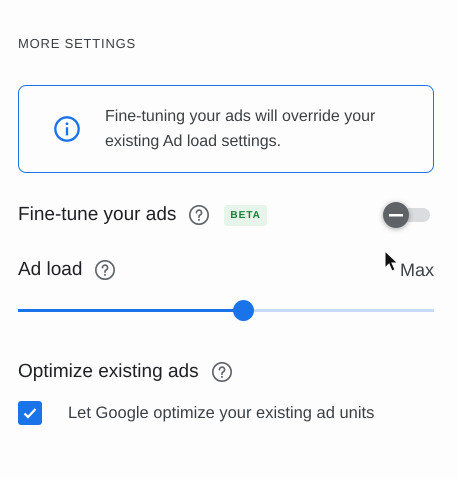 This screenshot has width=458, height=479. I want to click on fine-tune-toggle, so click(407, 215).